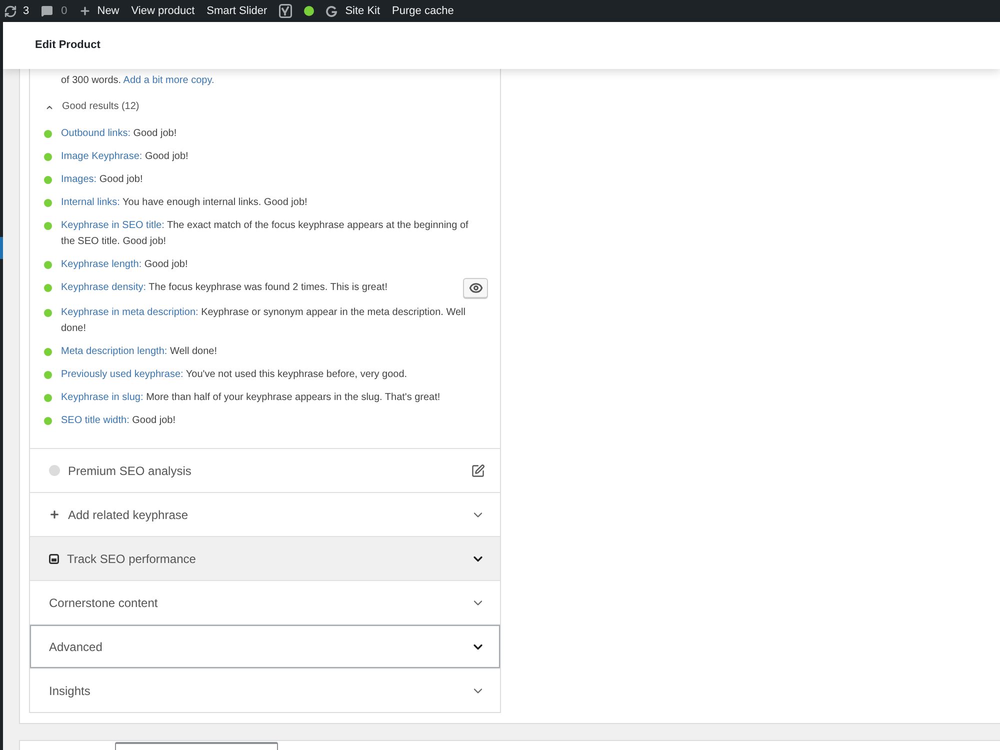 The height and width of the screenshot is (750, 1000). Describe the element at coordinates (10, 11) in the screenshot. I see `refresh-icon` at that location.